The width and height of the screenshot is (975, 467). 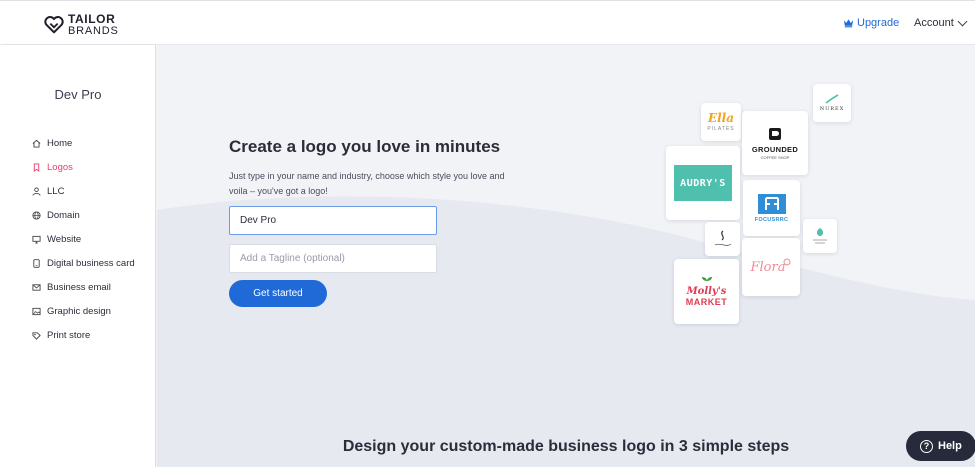 What do you see at coordinates (848, 23) in the screenshot?
I see `crown-icon` at bounding box center [848, 23].